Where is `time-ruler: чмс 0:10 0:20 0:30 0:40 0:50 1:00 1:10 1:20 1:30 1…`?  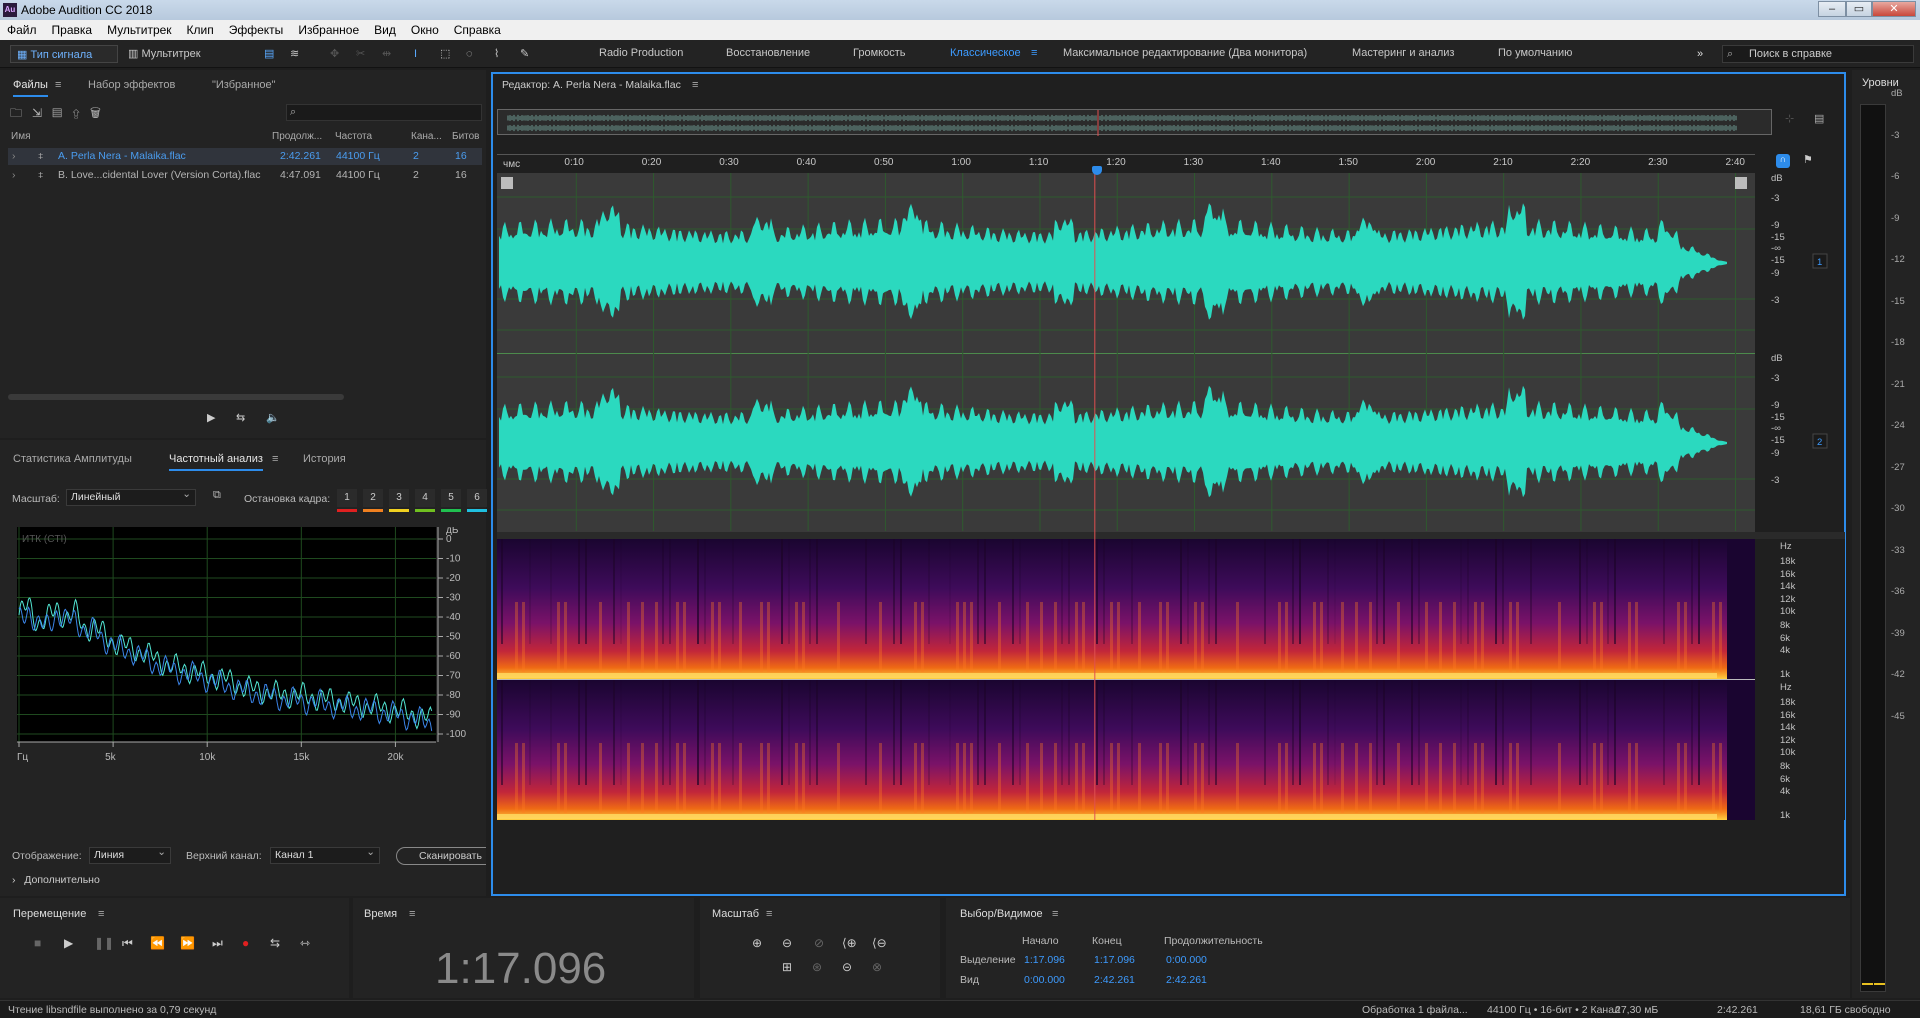 time-ruler: чмс 0:10 0:20 0:30 0:40 0:50 1:00 1:10 1:20 1:30 1… is located at coordinates (1168, 122).